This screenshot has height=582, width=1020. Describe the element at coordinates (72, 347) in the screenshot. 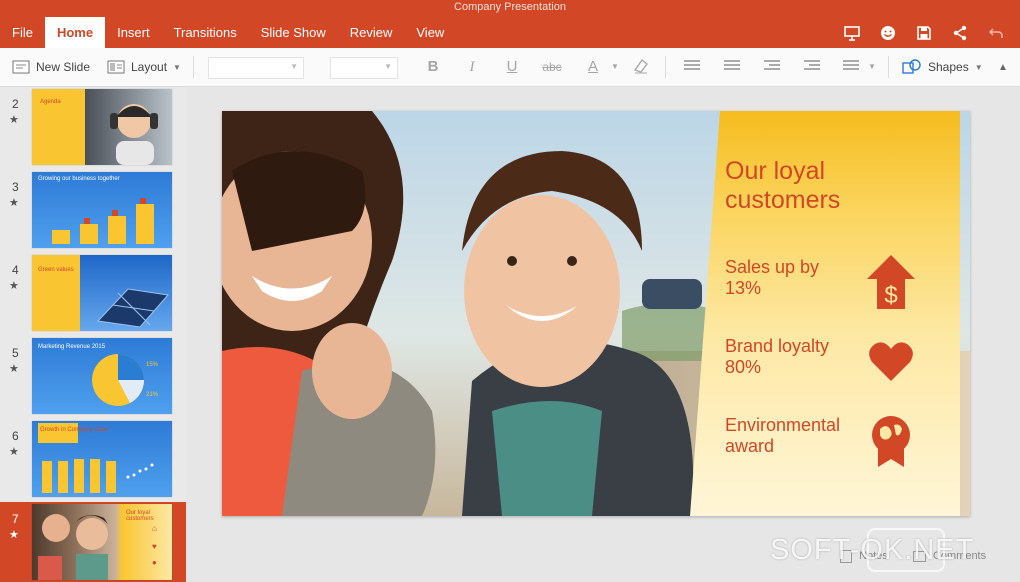

I see `thumb-title: Marketing Revenue 2015` at that location.